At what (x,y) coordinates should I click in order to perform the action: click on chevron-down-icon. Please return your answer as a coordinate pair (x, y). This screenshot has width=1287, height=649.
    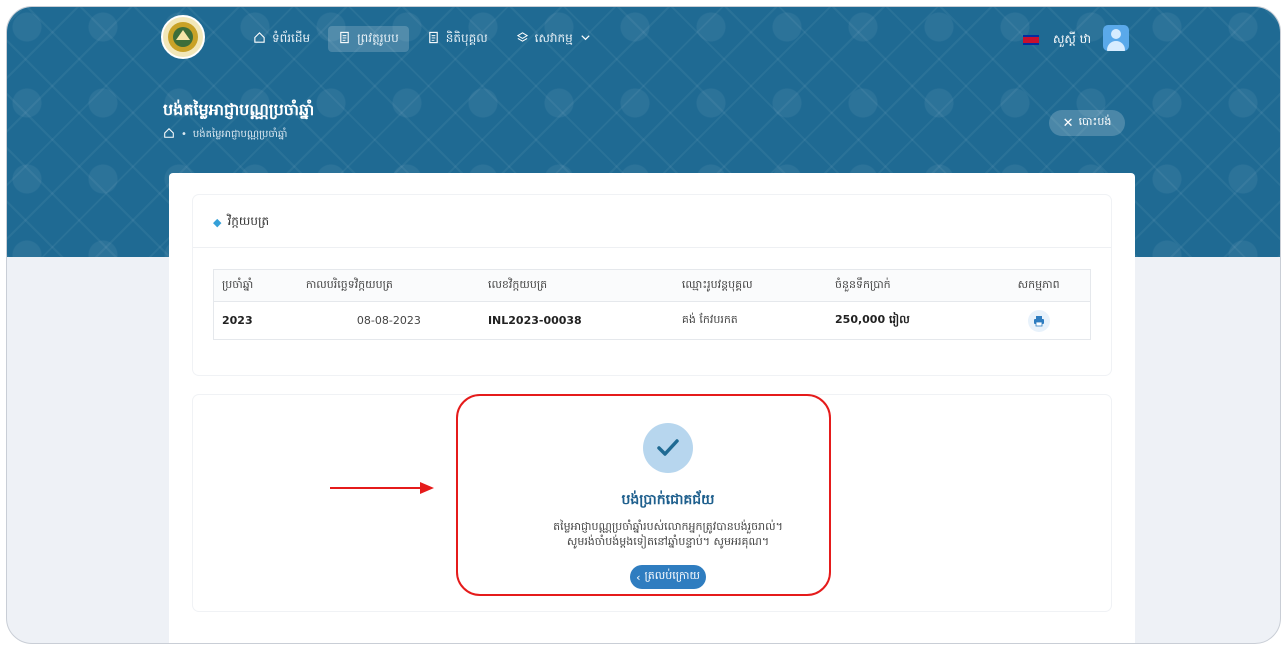
    Looking at the image, I should click on (585, 39).